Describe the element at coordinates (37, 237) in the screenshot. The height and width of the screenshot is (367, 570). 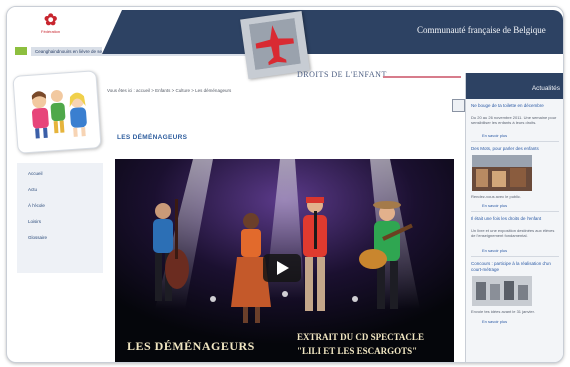
I see `nav-item-glossaire: Glossaire` at that location.